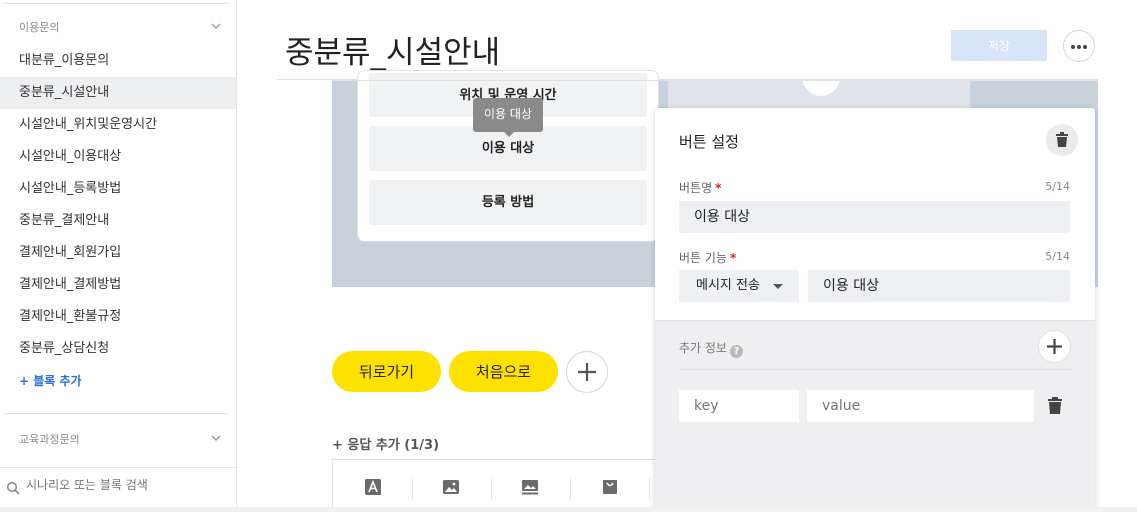 This screenshot has height=512, width=1137. Describe the element at coordinates (874, 217) in the screenshot. I see `button-name-input: 이용 대상` at that location.